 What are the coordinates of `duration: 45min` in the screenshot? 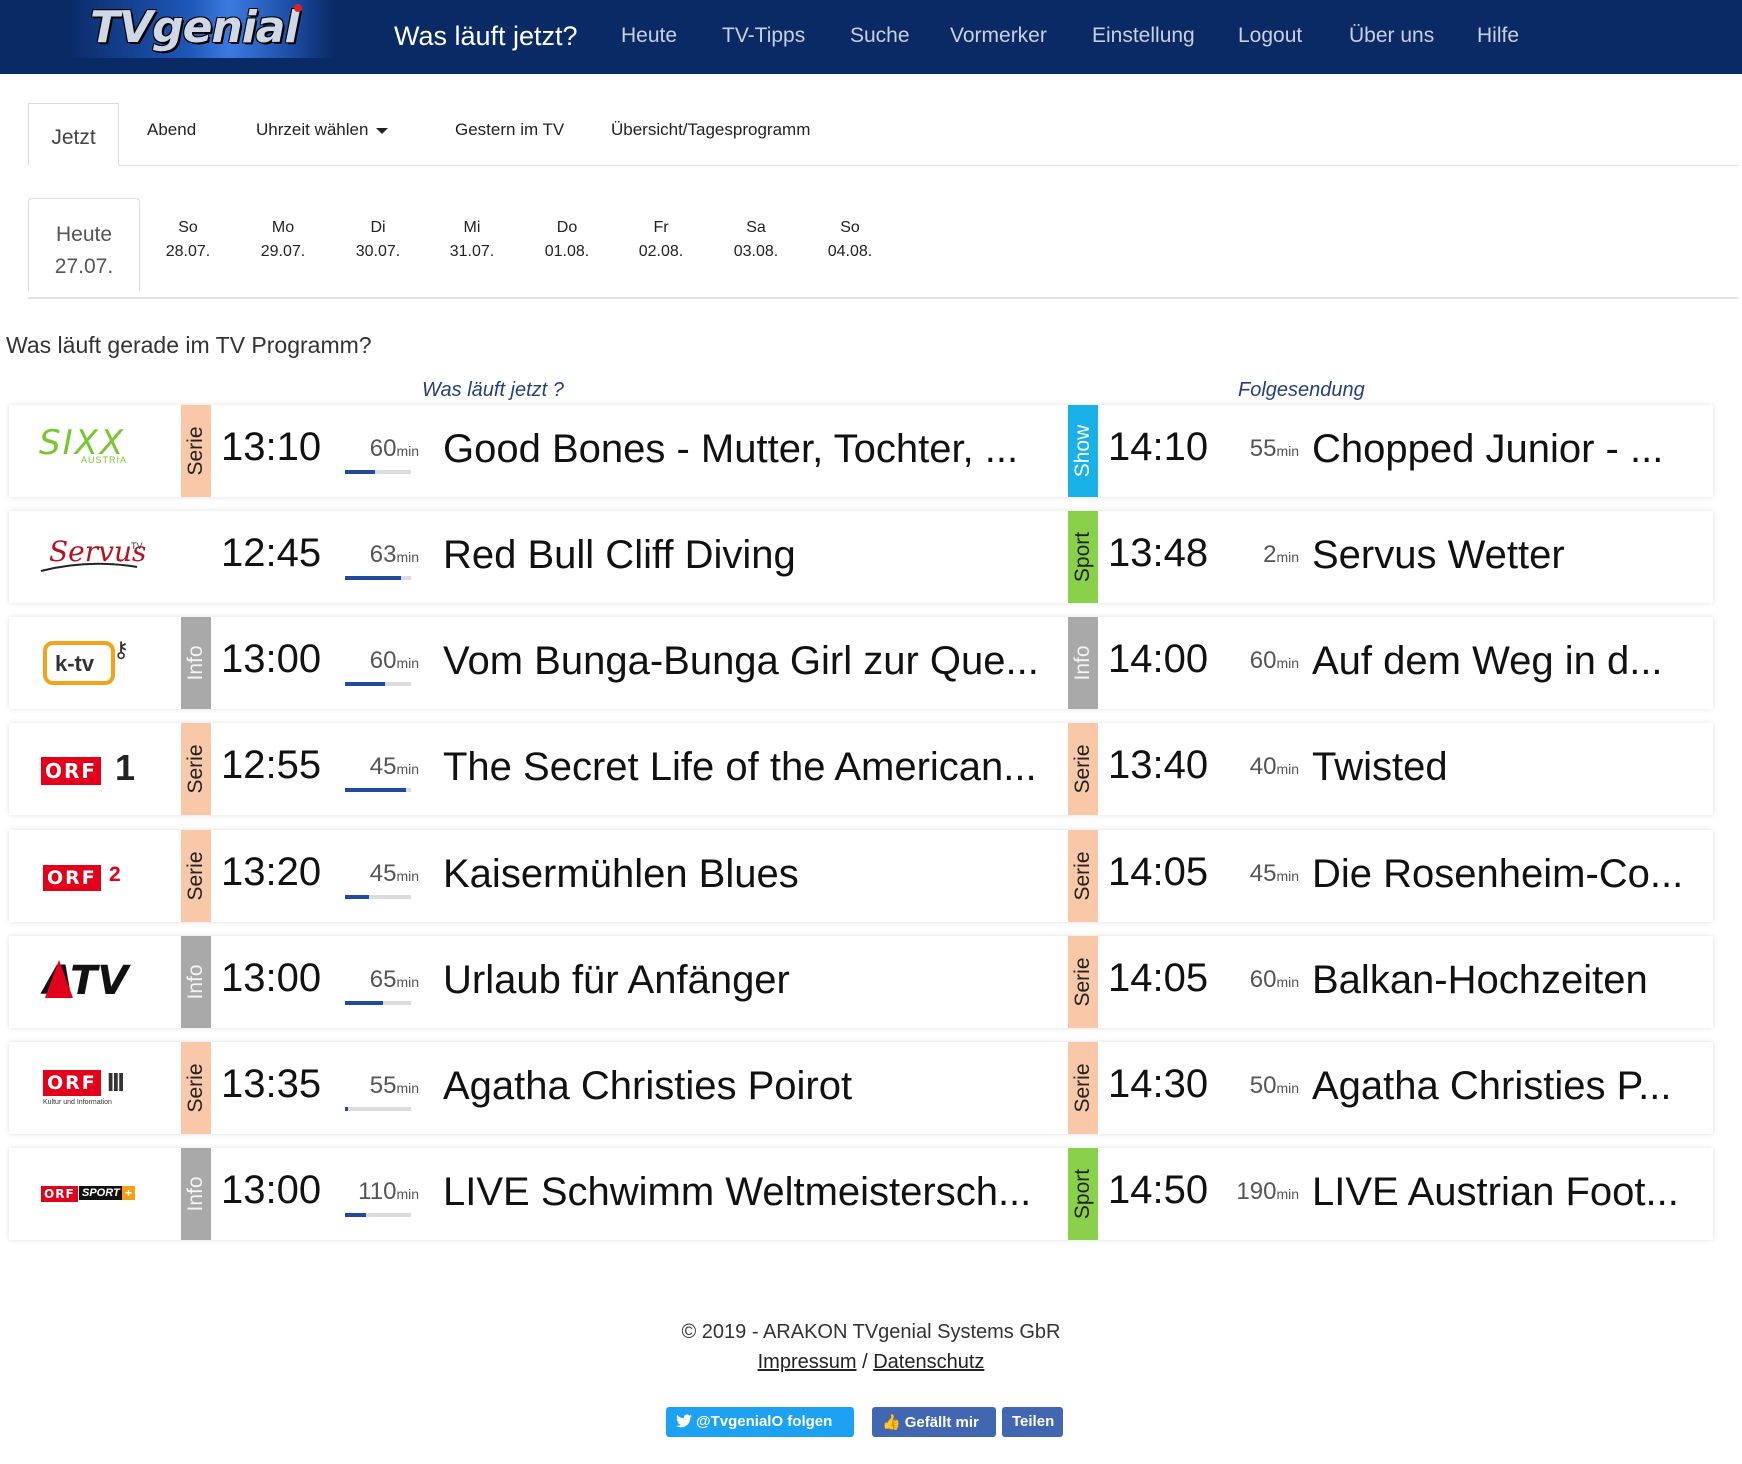 It's located at (394, 873).